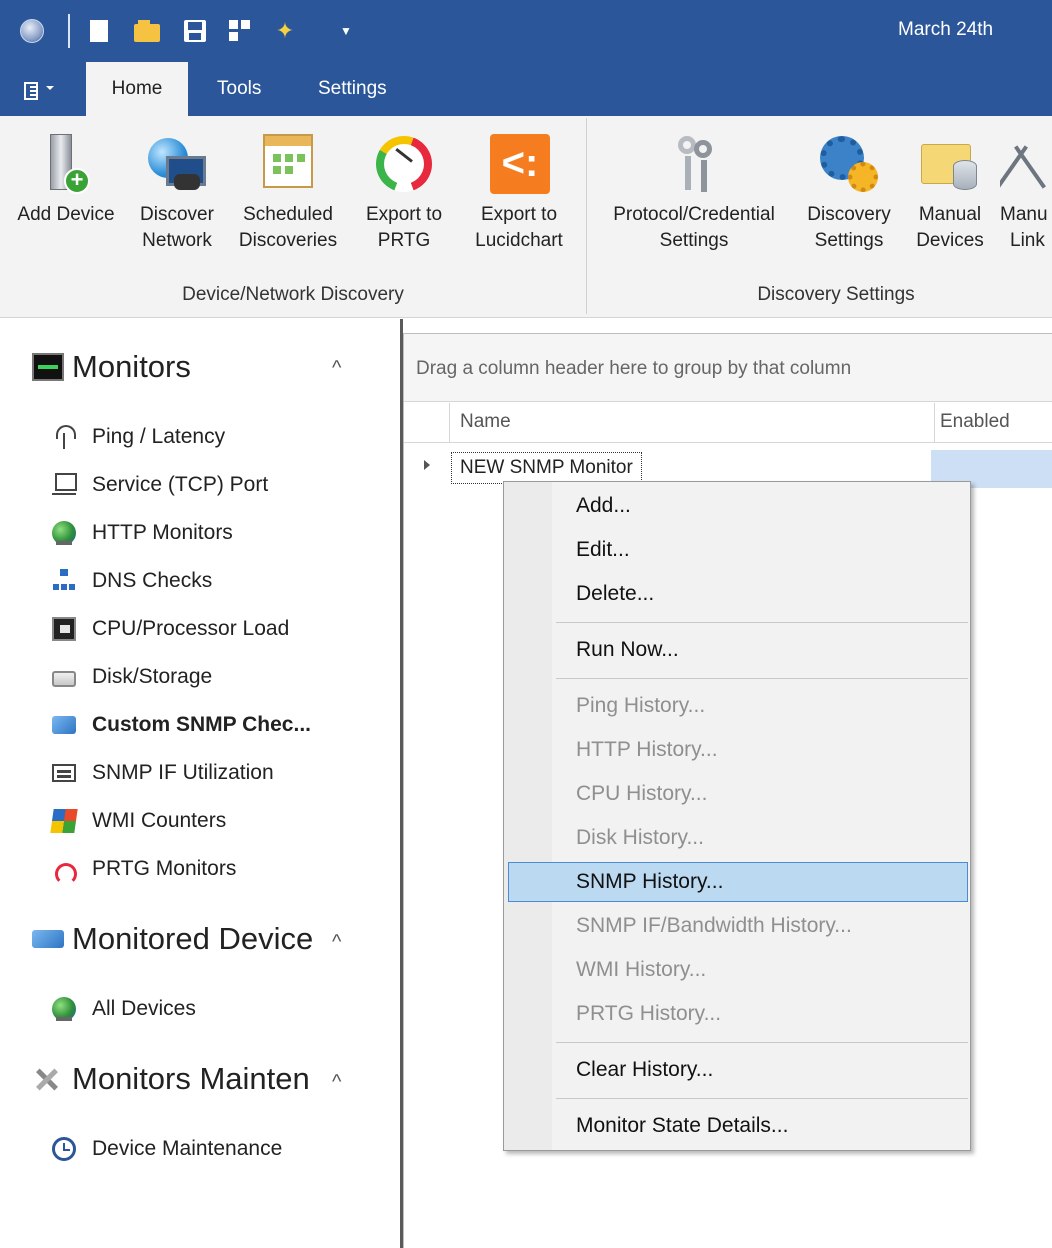 The height and width of the screenshot is (1248, 1052). I want to click on add-device-icon: +, so click(68, 166).